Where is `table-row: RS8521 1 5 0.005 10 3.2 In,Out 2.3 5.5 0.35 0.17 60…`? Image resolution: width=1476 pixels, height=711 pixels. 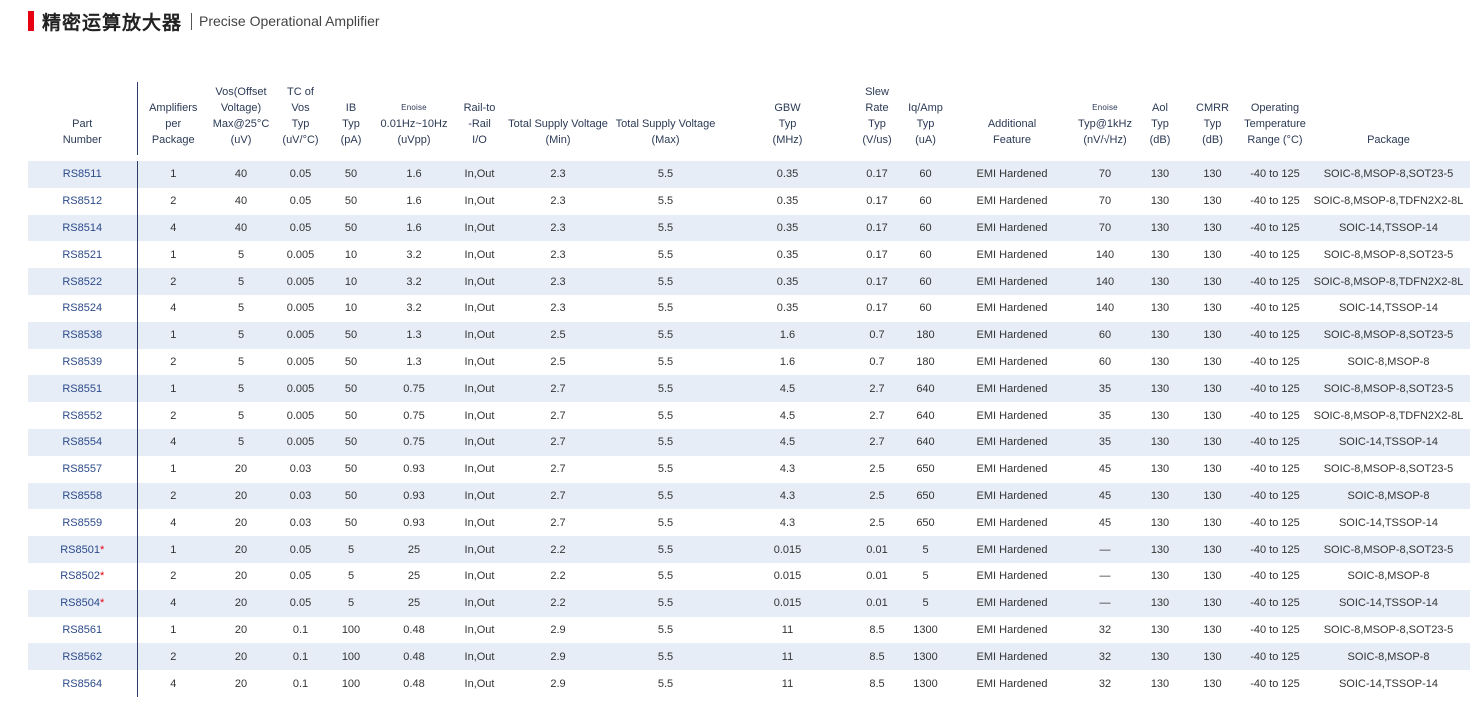
table-row: RS8521 1 5 0.005 10 3.2 In,Out 2.3 5.5 0.35 0.17 60… is located at coordinates (749, 255).